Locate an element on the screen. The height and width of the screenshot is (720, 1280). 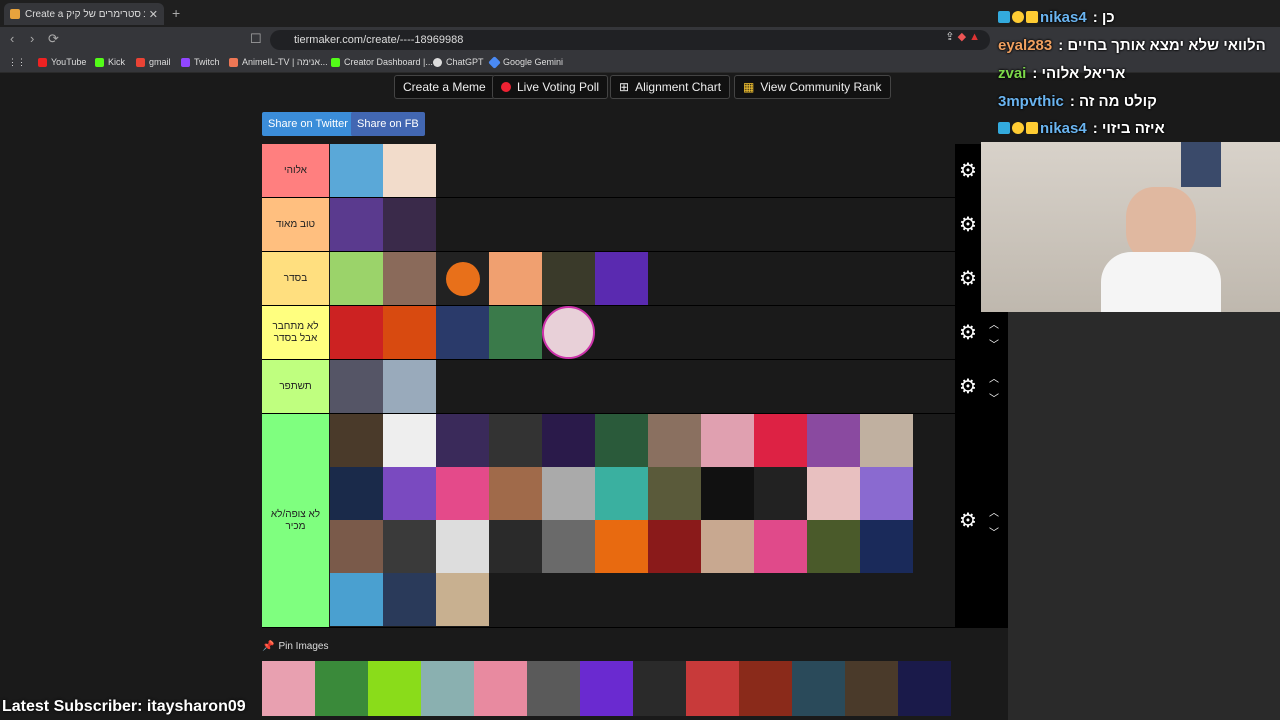
tier-label: לא מתחבר אבל בסדר is located at coordinates (295, 332).